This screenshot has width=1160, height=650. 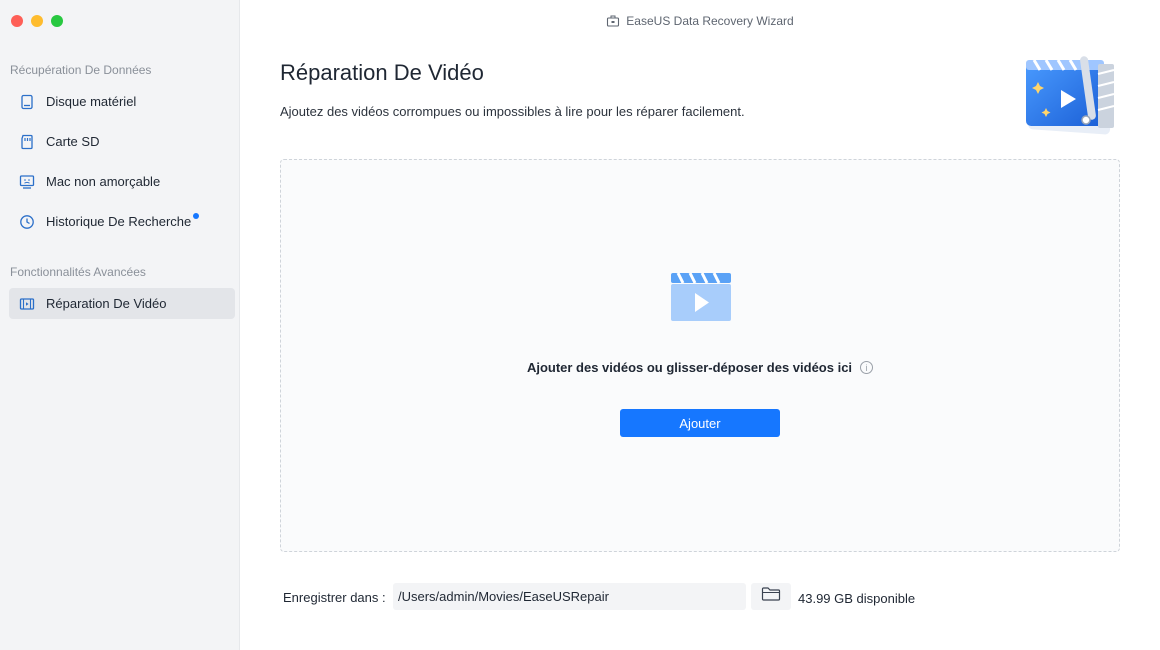 What do you see at coordinates (81, 70) in the screenshot?
I see `sidebar-section-title-recovery: Récupération De Données` at bounding box center [81, 70].